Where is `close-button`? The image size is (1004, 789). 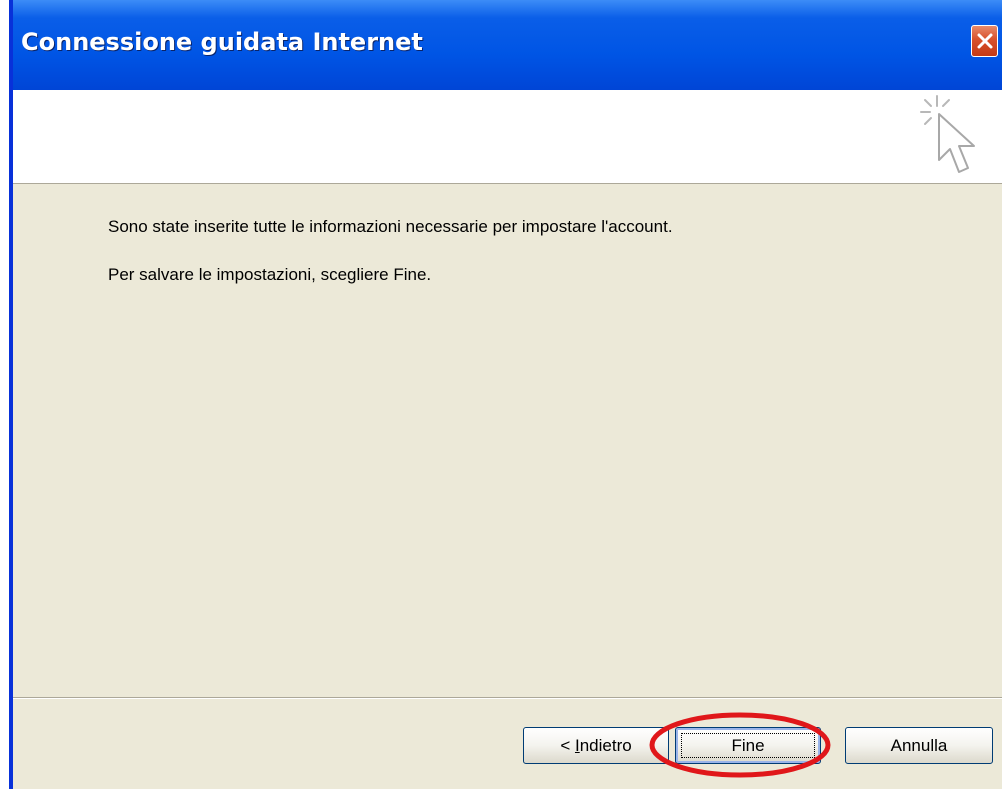
close-button is located at coordinates (984, 41).